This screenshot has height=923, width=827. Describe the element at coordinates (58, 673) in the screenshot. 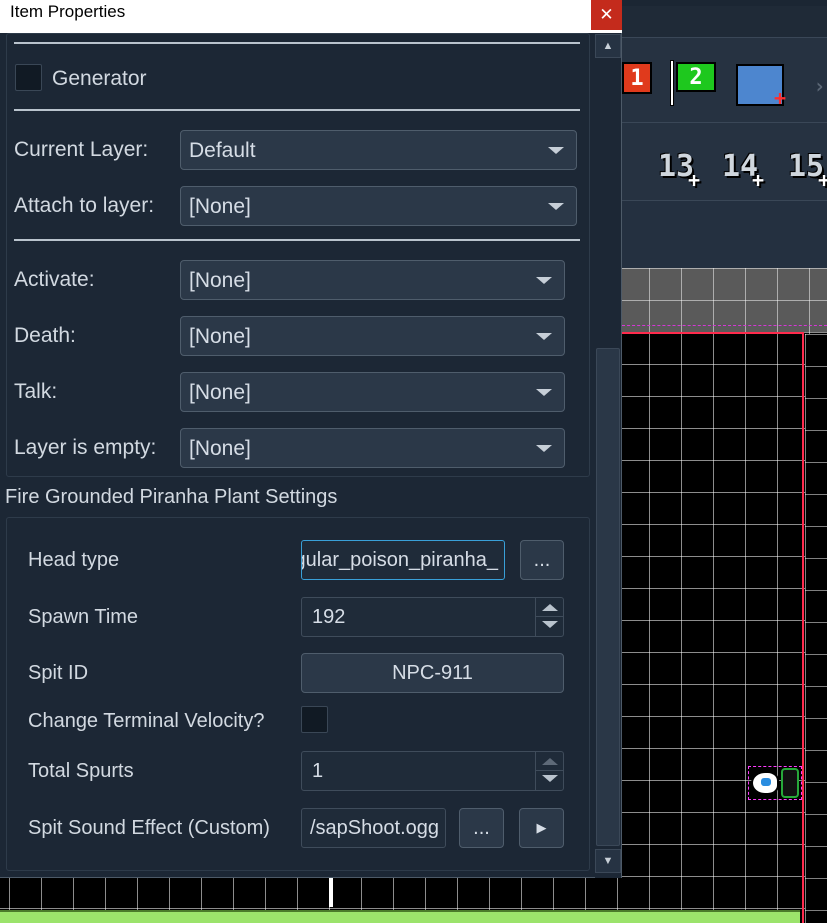

I see `spit-id-label: Spit ID` at that location.